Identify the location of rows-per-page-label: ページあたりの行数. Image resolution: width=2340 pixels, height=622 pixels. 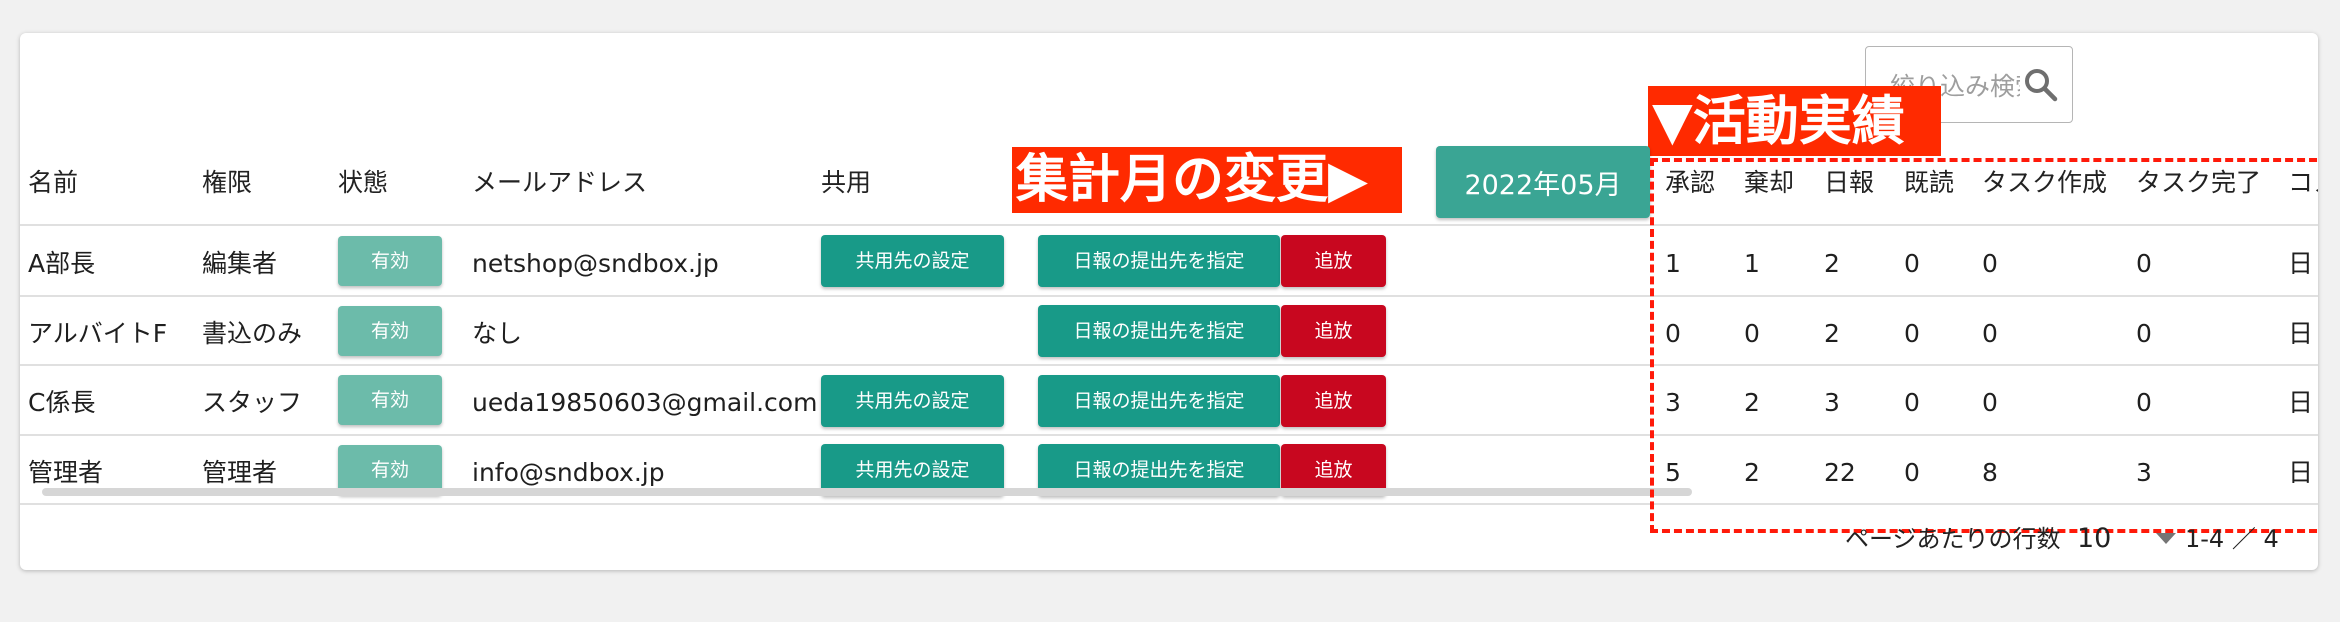
(1953, 539).